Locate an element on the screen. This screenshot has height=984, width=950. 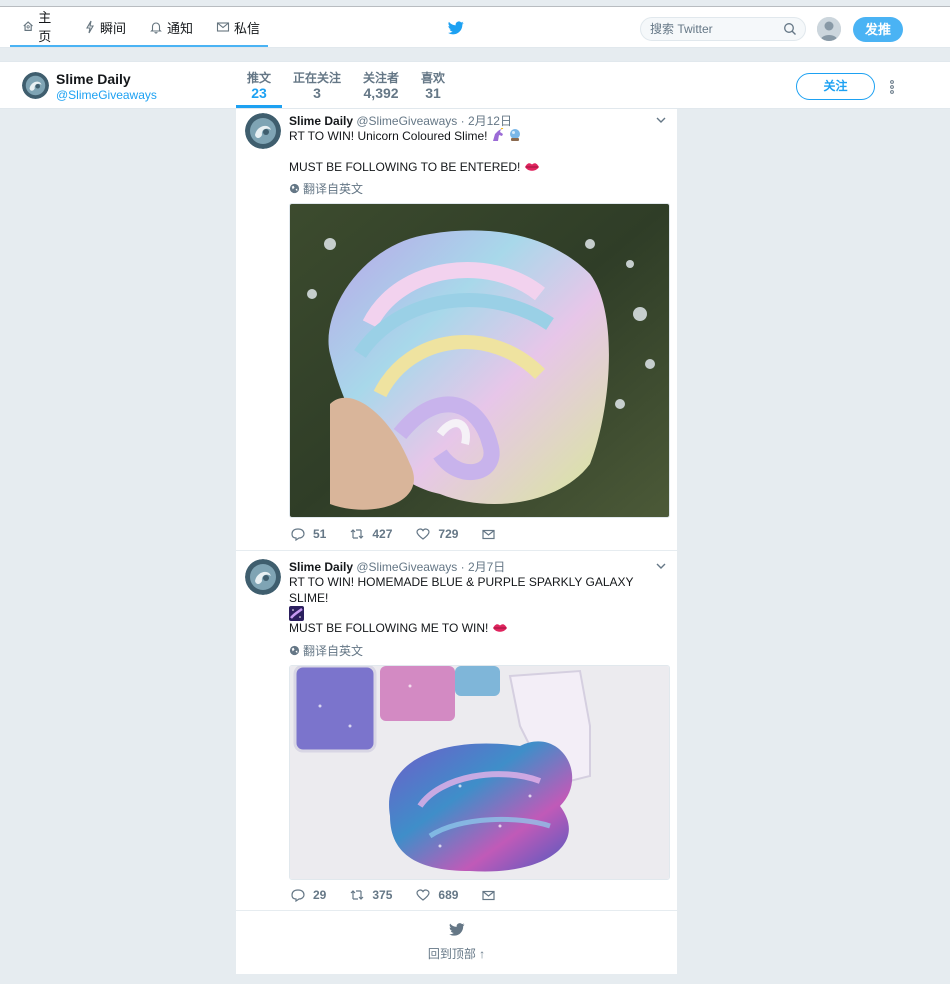
retweet-icon is located at coordinates (357, 534).